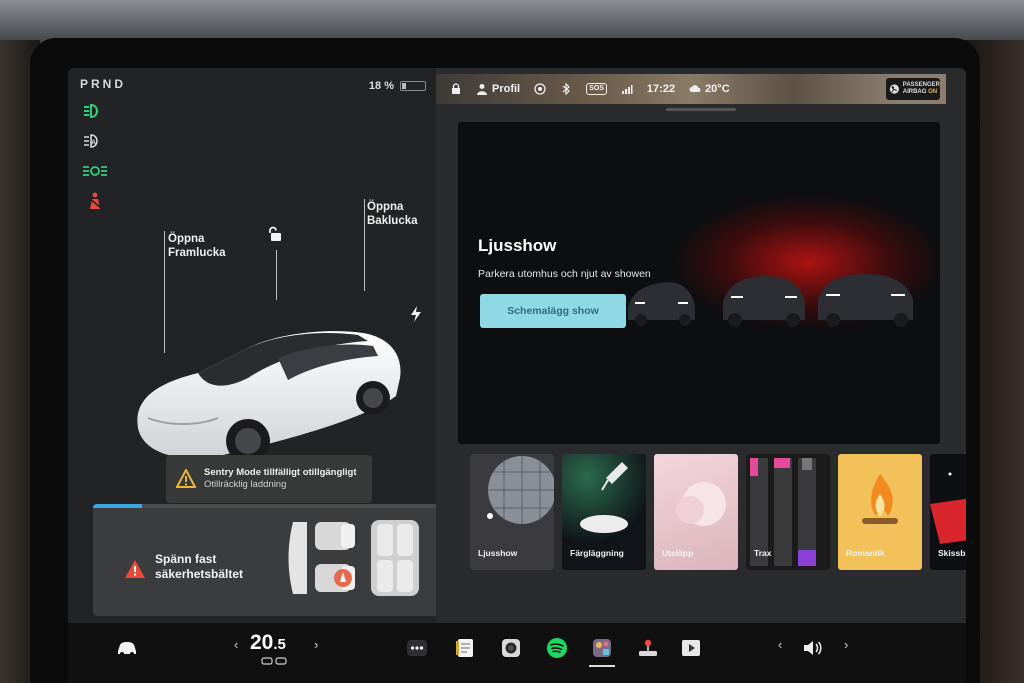 The height and width of the screenshot is (683, 1024). What do you see at coordinates (952, 553) in the screenshot?
I see `tile-label: Skissblock` at bounding box center [952, 553].